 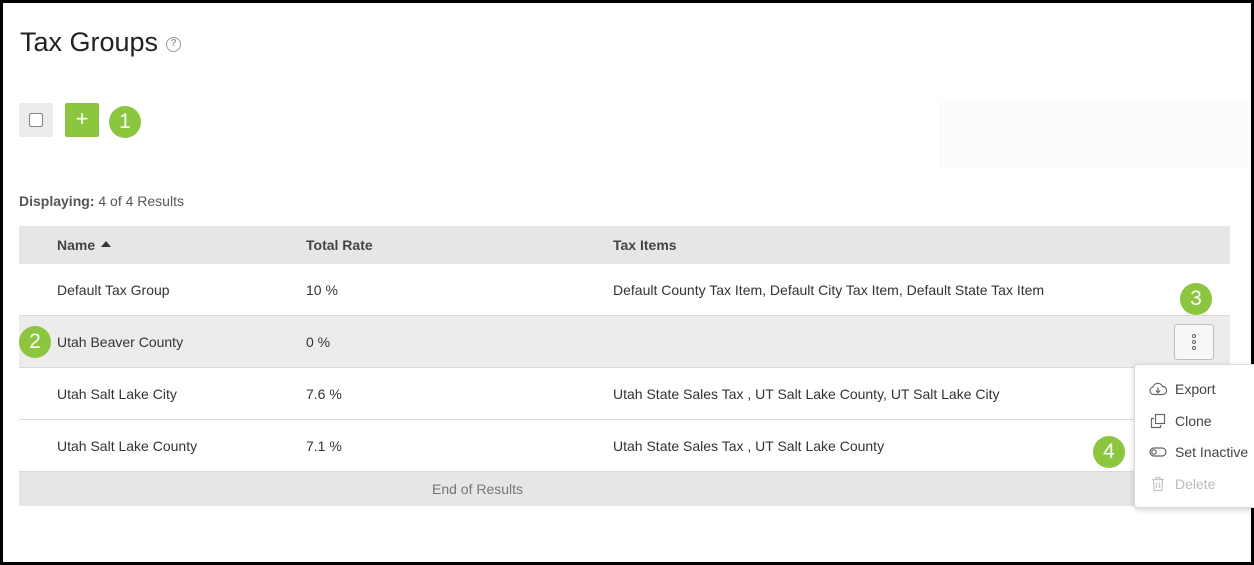 I want to click on add-tax-group-button: +, so click(x=82, y=120).